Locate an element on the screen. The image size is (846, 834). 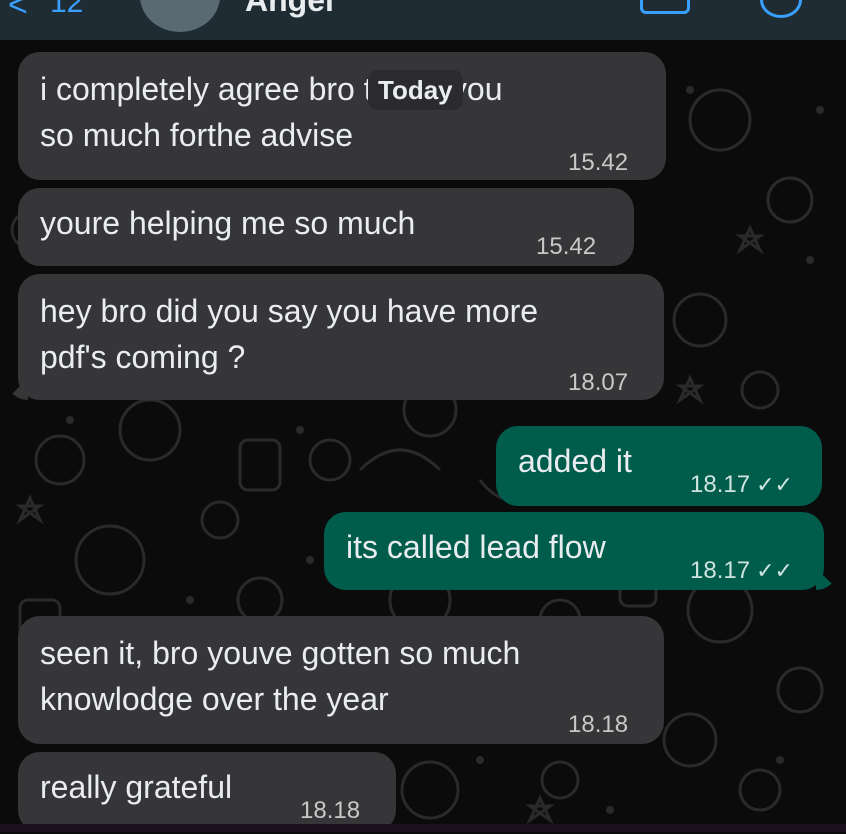
message-bubble-outgoing: added it 18.17 ✓✓ is located at coordinates (659, 466).